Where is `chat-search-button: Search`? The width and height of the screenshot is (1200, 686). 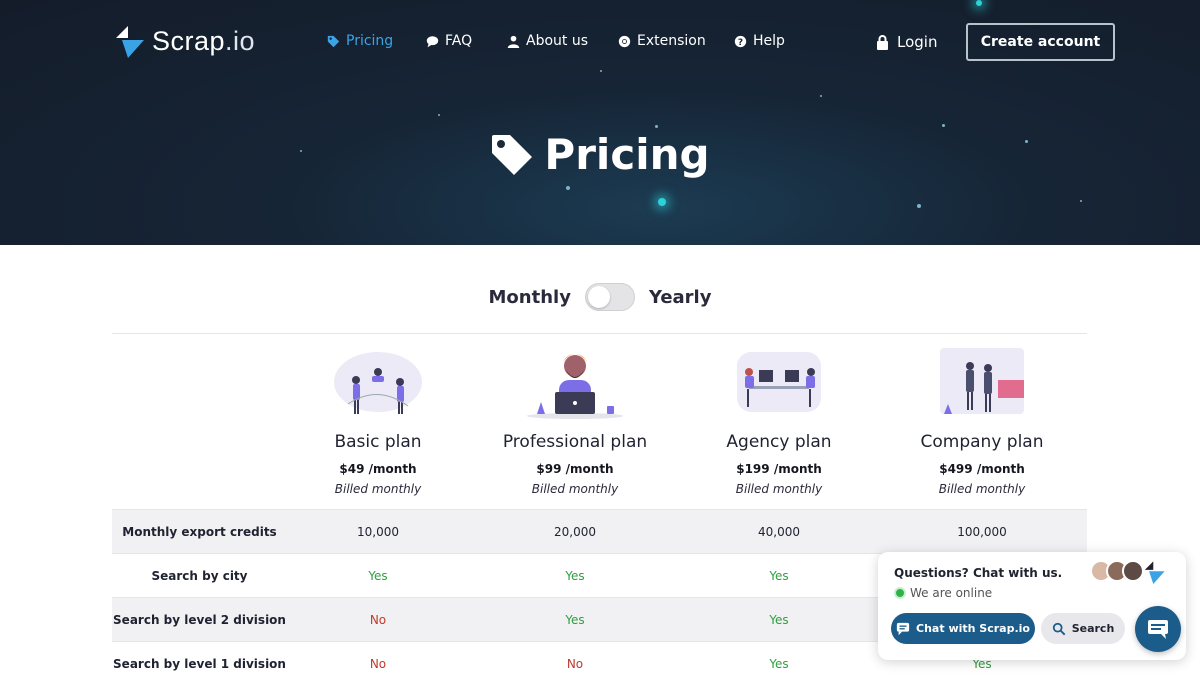
chat-search-button: Search is located at coordinates (1083, 628).